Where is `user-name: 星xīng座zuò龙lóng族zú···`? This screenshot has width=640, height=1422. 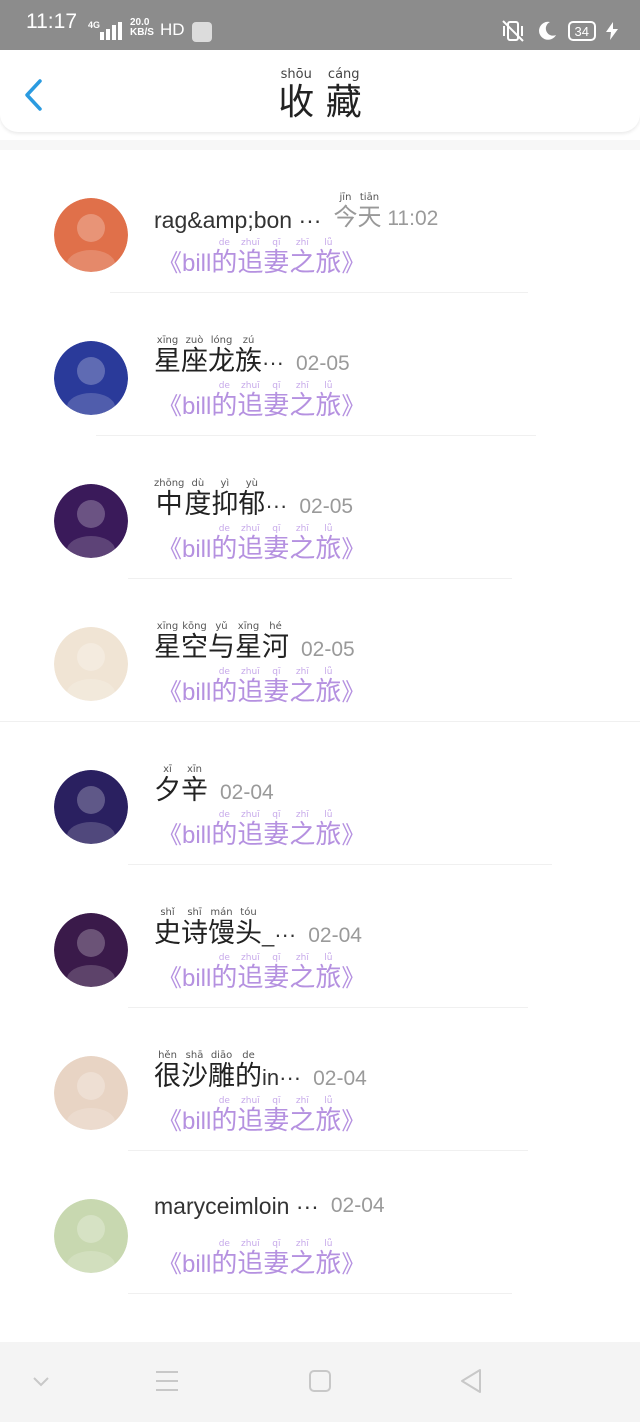
user-name: 星xīng座zuò龙lóng族zú··· is located at coordinates (219, 356).